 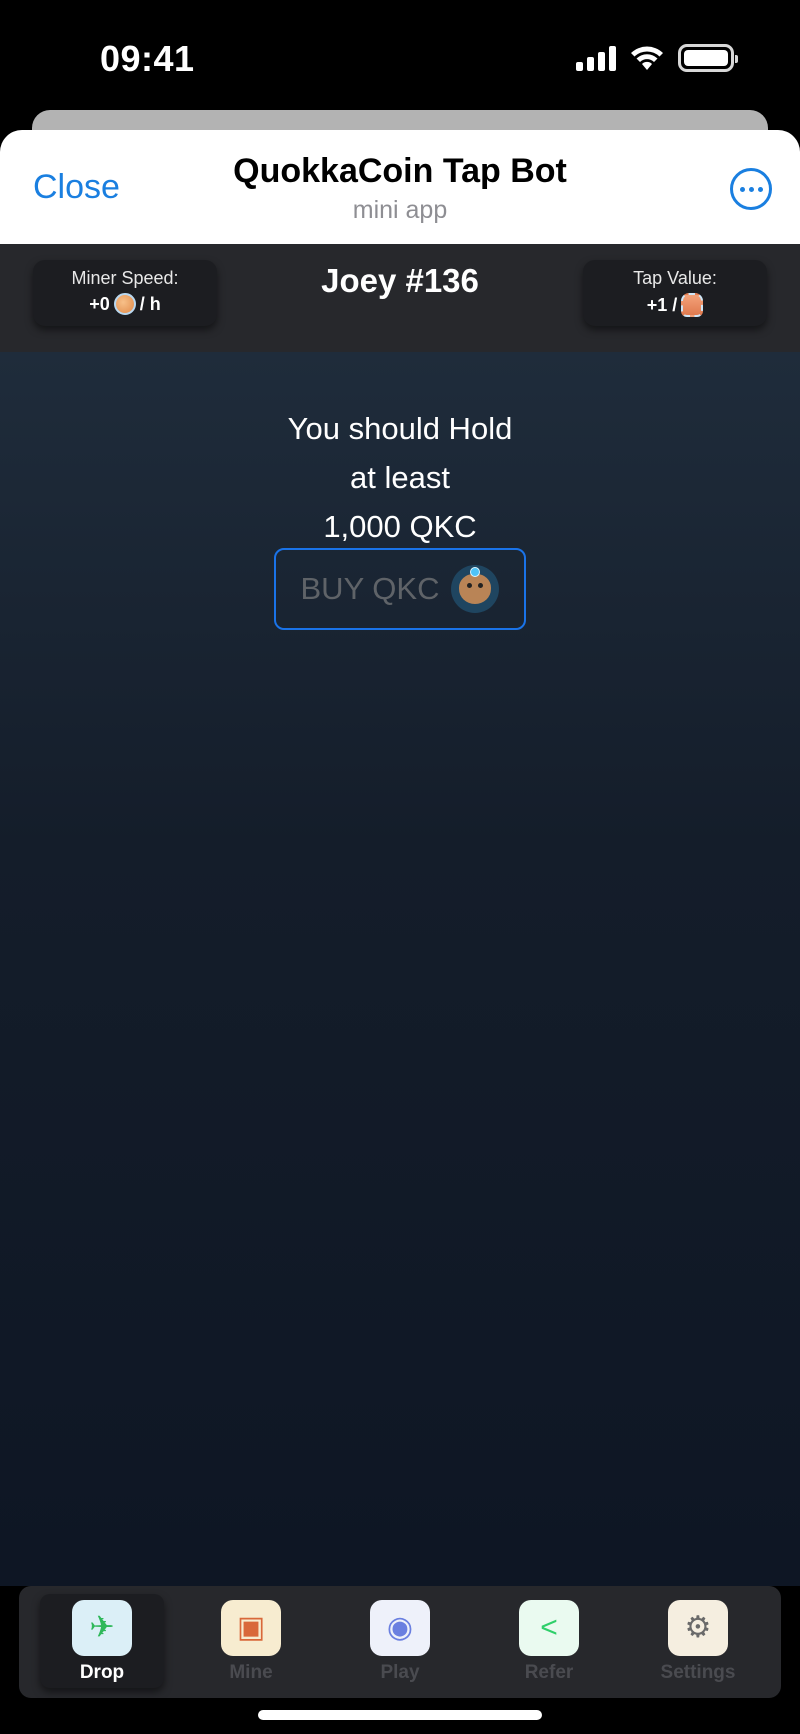 I want to click on nav-label-settings: Settings, so click(x=698, y=1672).